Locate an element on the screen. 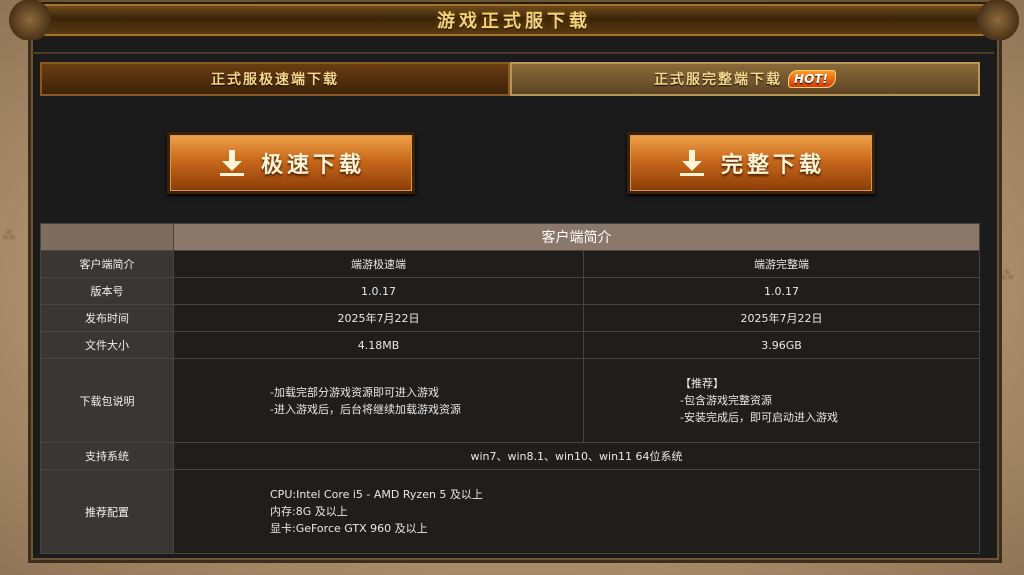 This screenshot has width=1024, height=575. spec-line: CPU:Intel Core i5 - AMD Ryzen 5 及以上 is located at coordinates (376, 494).